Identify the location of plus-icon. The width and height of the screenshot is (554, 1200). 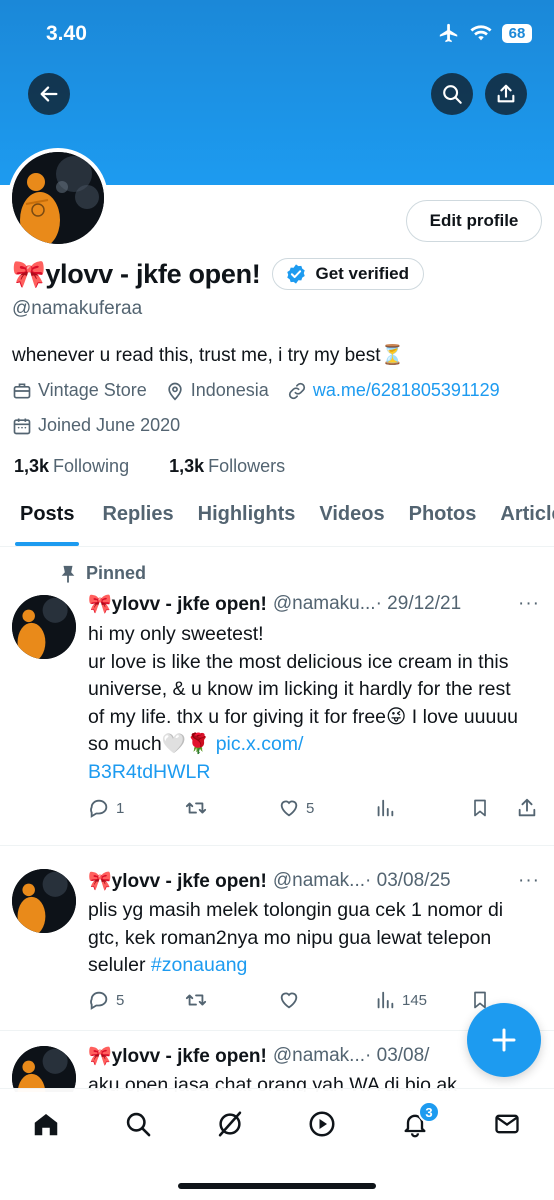
(504, 1040).